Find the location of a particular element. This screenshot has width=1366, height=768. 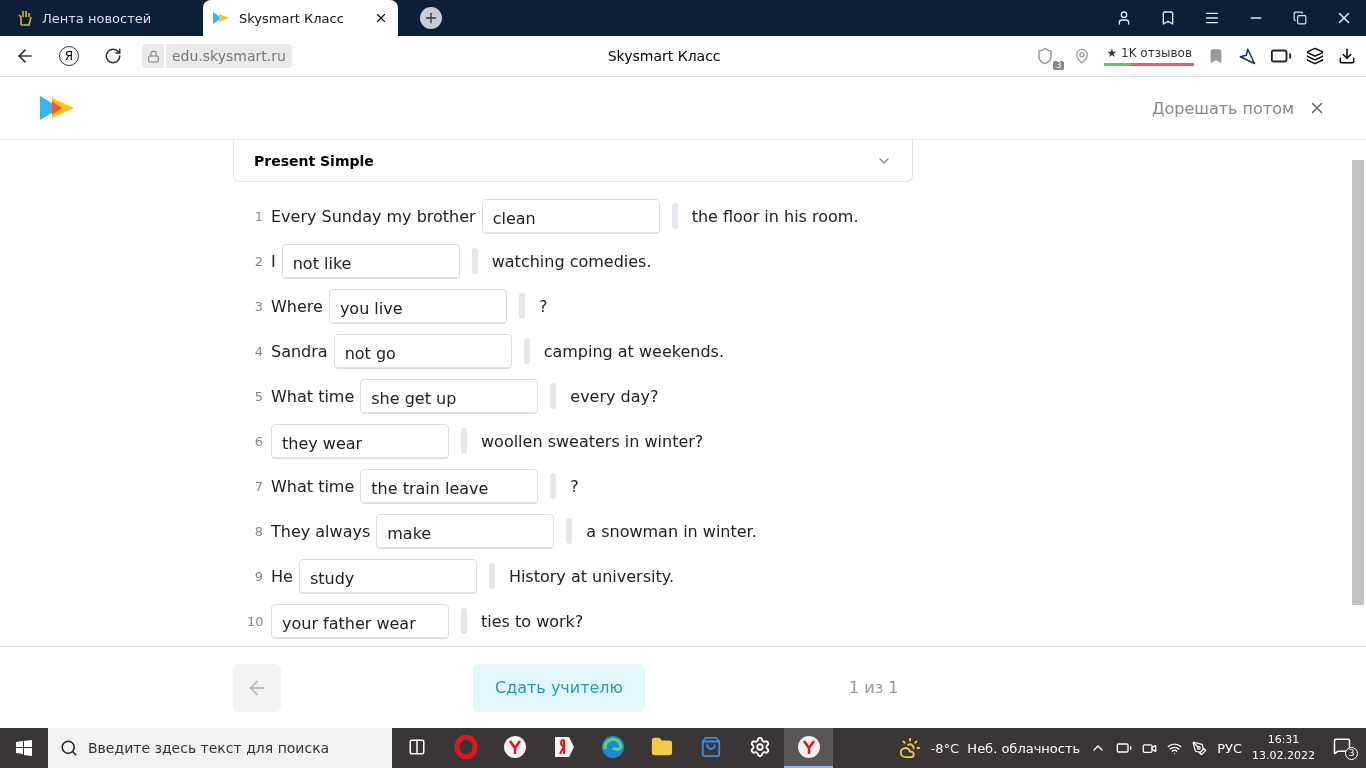

hand-icon is located at coordinates (25, 18).